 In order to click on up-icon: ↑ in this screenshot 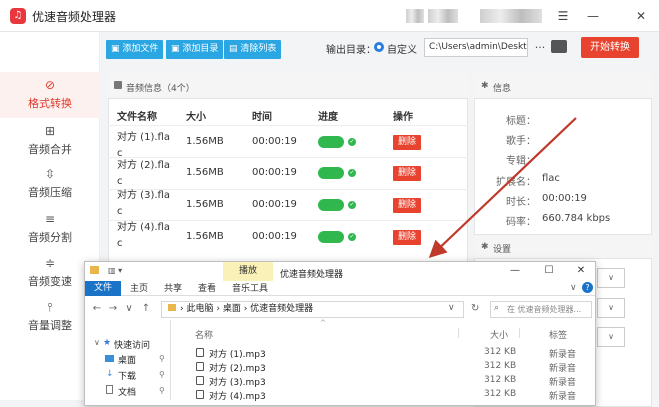, I will do `click(146, 308)`.